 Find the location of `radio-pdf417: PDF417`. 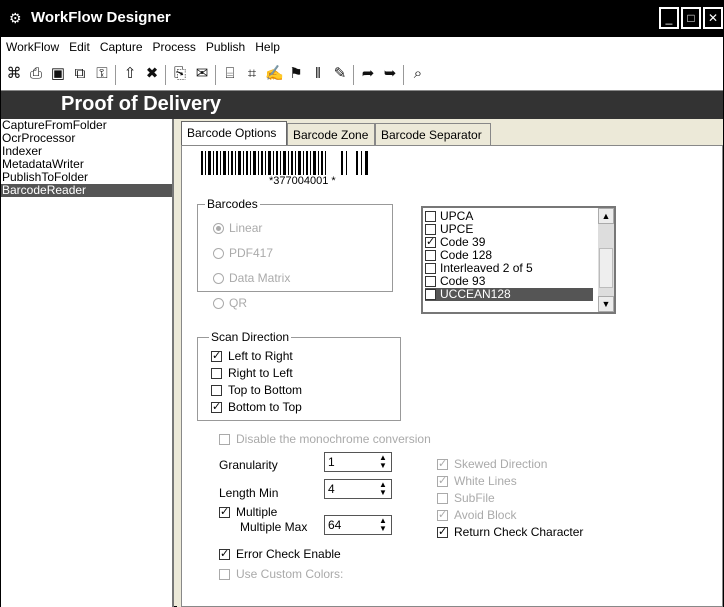

radio-pdf417: PDF417 is located at coordinates (243, 253).